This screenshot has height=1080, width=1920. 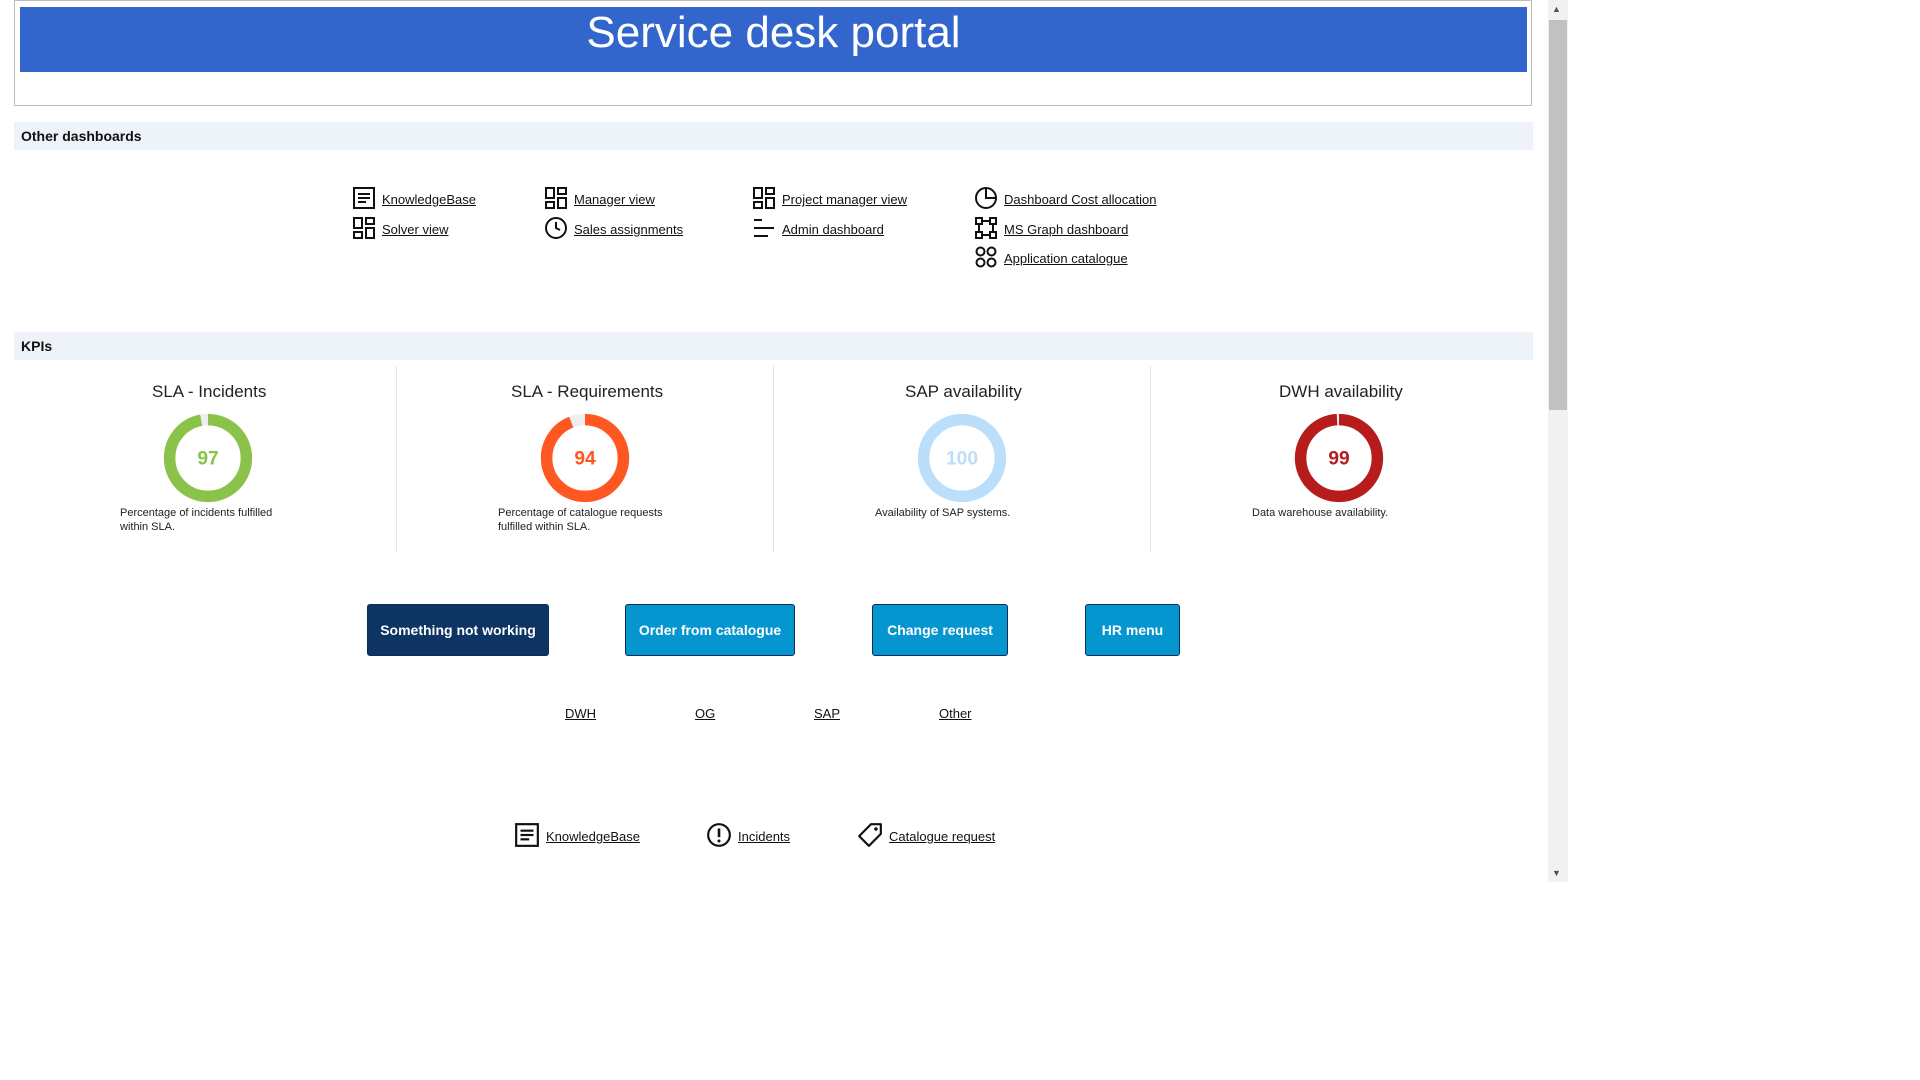 I want to click on dashboard-link-application-catalogue: Application catalogue, so click(x=1051, y=258).